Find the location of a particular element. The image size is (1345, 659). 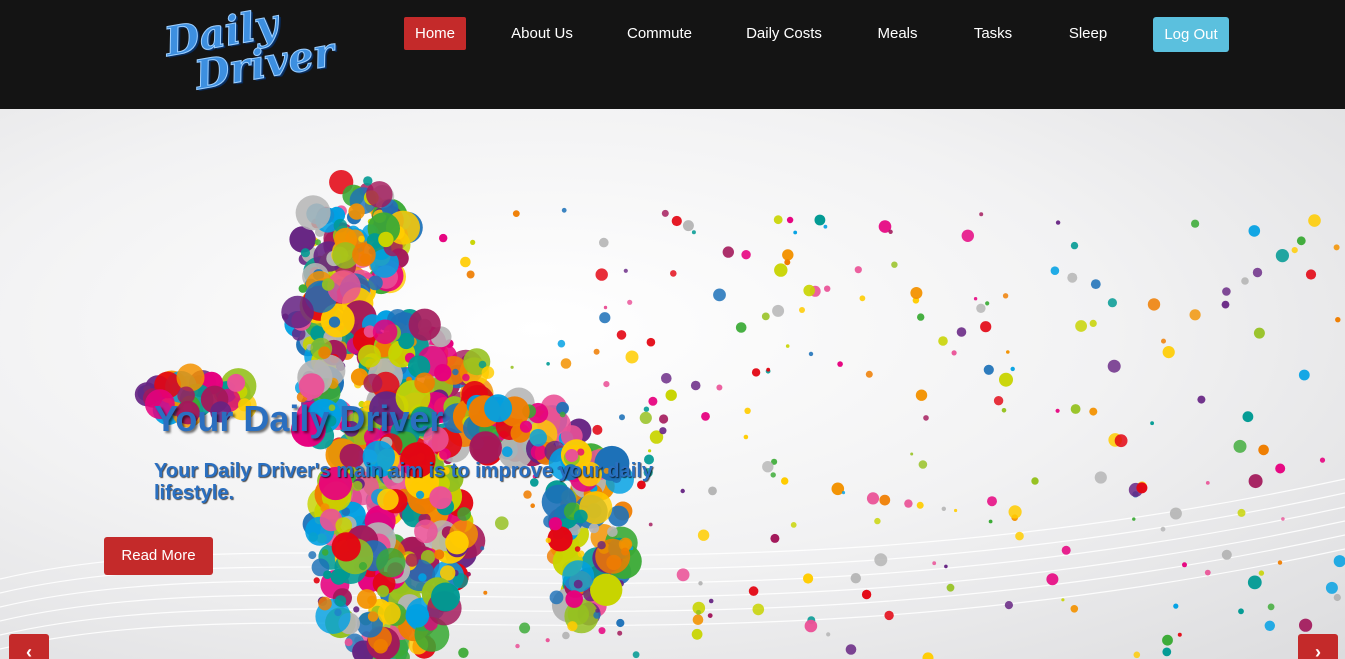

nav-tasks: Tasks is located at coordinates (993, 33).